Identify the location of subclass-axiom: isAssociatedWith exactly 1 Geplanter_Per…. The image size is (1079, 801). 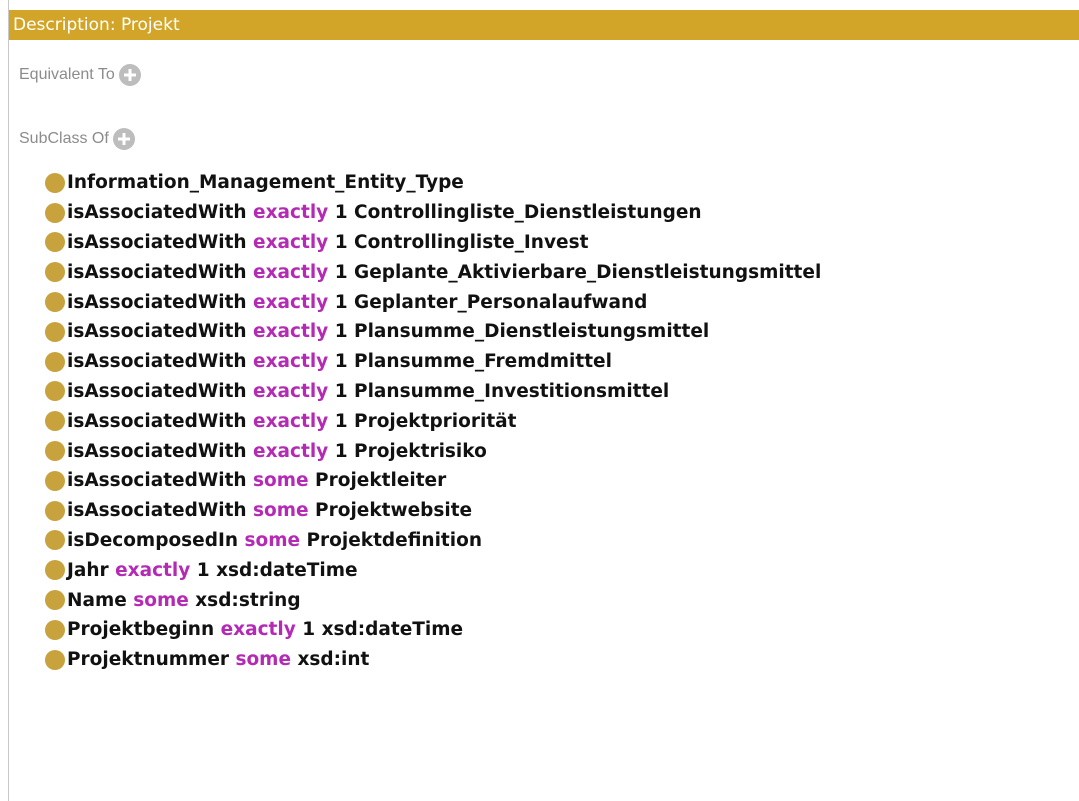
(433, 302).